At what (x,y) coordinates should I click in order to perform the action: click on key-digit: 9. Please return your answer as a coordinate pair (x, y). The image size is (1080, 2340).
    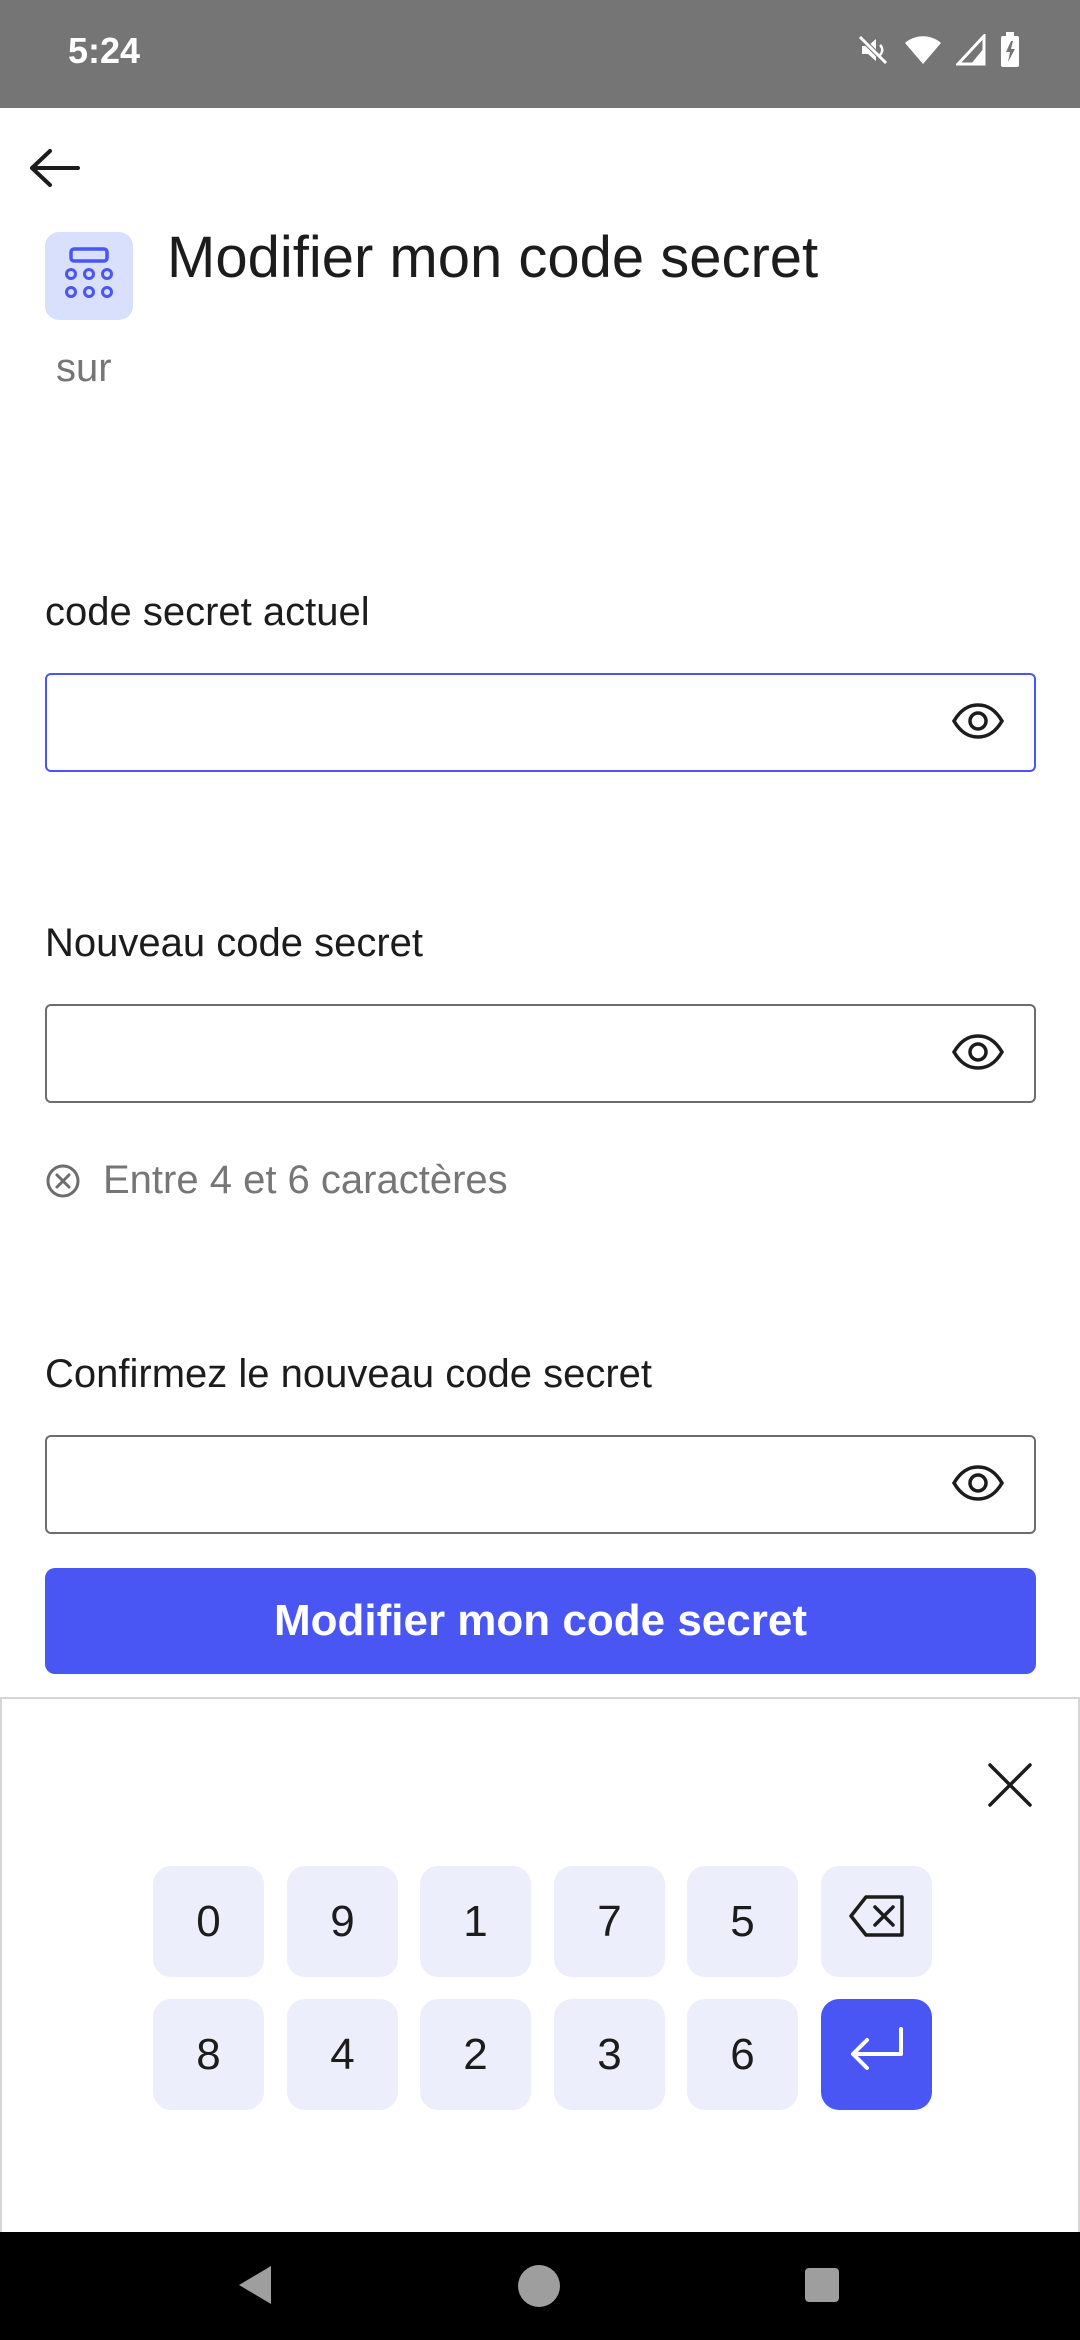
    Looking at the image, I should click on (342, 1921).